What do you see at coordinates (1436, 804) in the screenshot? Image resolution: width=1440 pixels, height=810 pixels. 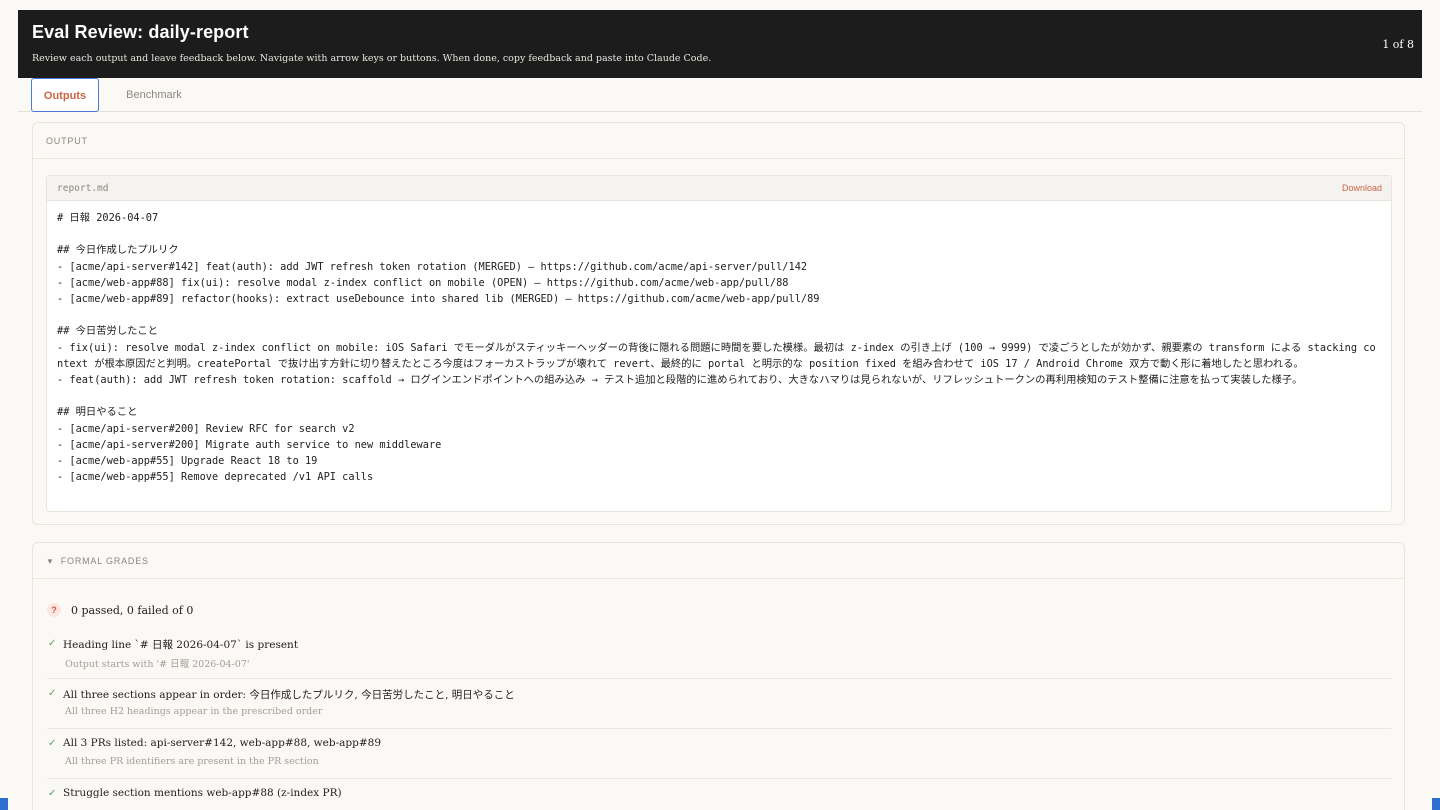 I see `scroll-indicator-right` at bounding box center [1436, 804].